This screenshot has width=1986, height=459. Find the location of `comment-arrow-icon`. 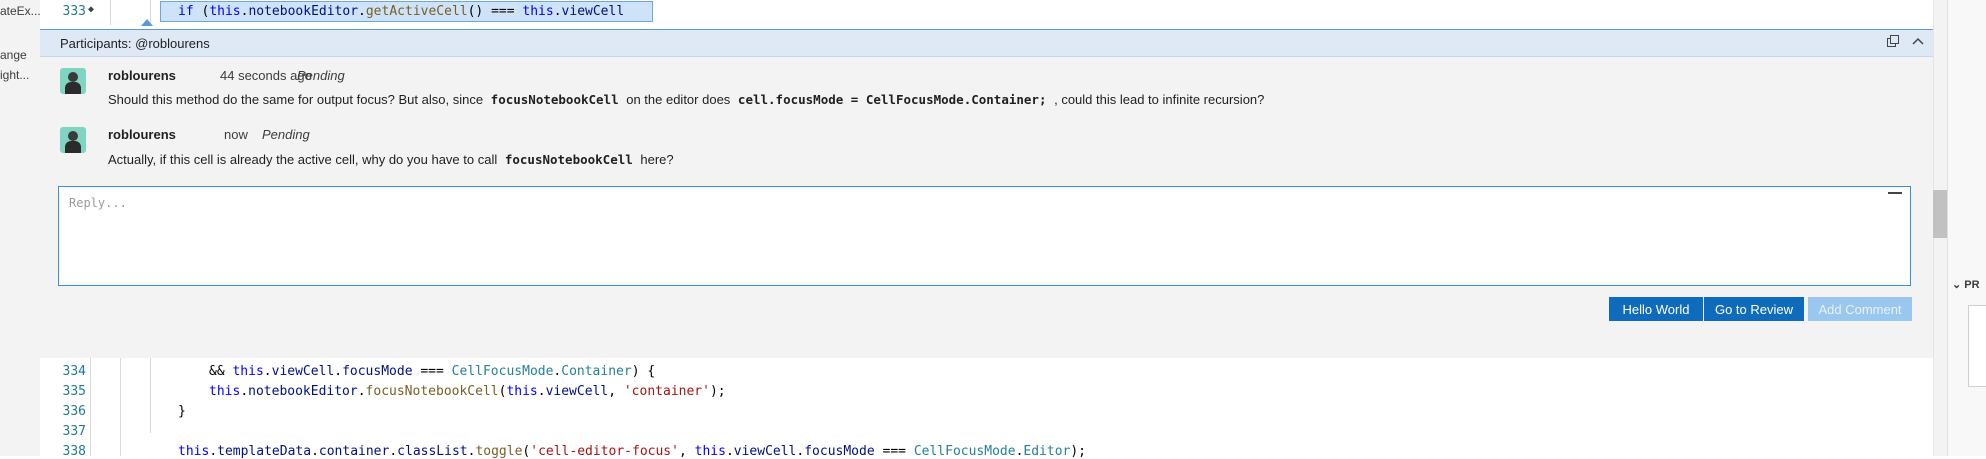

comment-arrow-icon is located at coordinates (147, 22).